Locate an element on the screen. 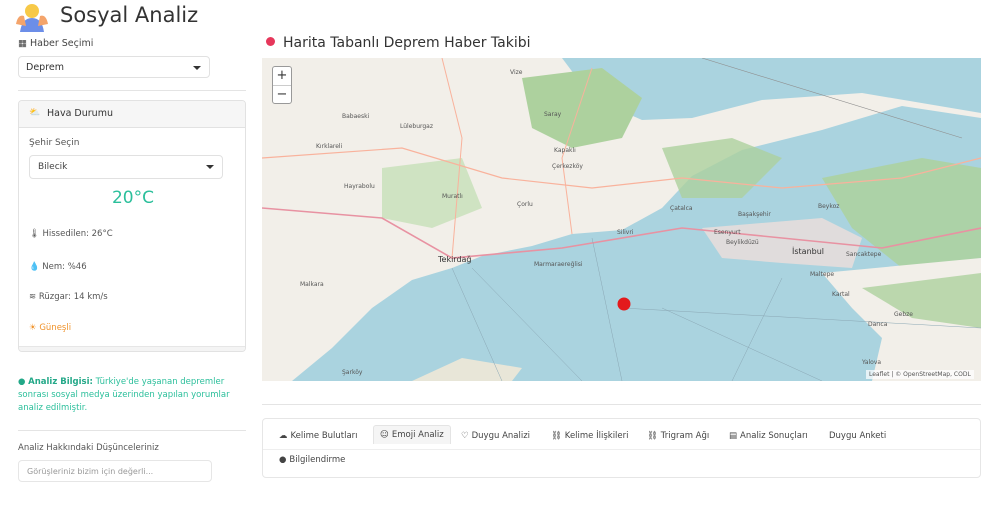 This screenshot has width=989, height=510. tab-word-relations: ⛓ Kelime İlişkileri is located at coordinates (590, 436).